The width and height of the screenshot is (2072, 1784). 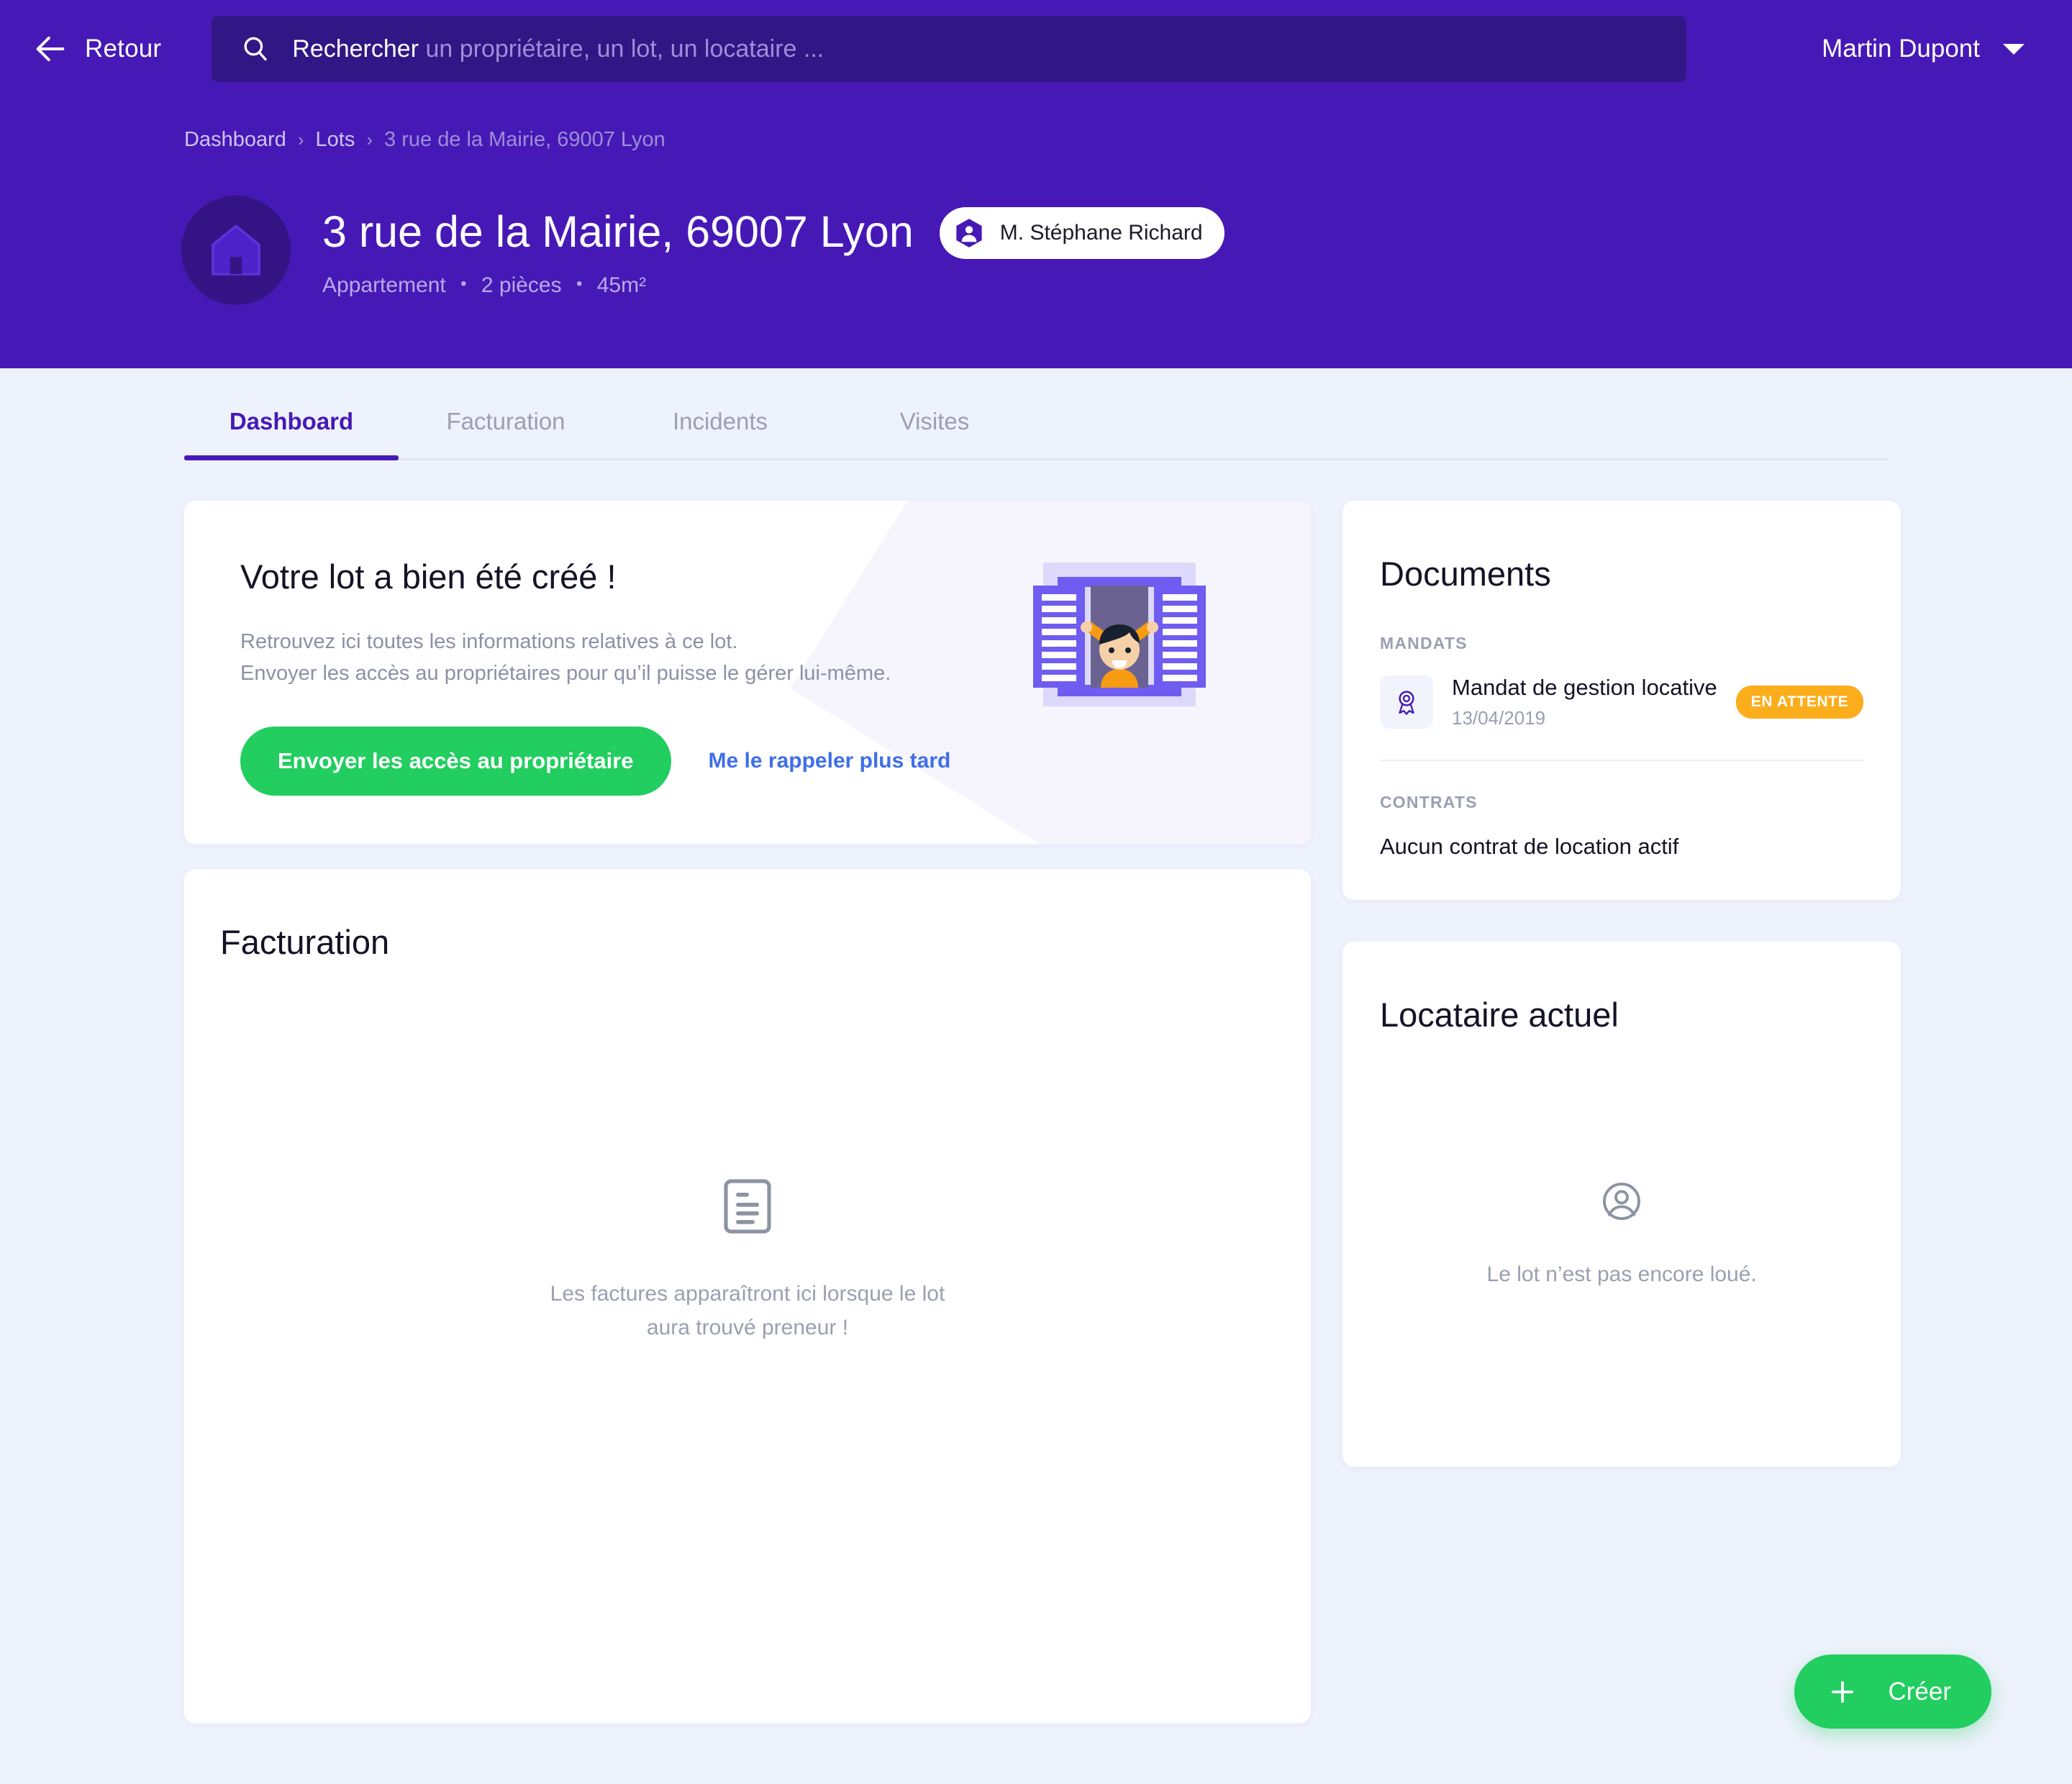 I want to click on locataire-empty-state: Le lot n’est pas encore loué., so click(x=1622, y=1233).